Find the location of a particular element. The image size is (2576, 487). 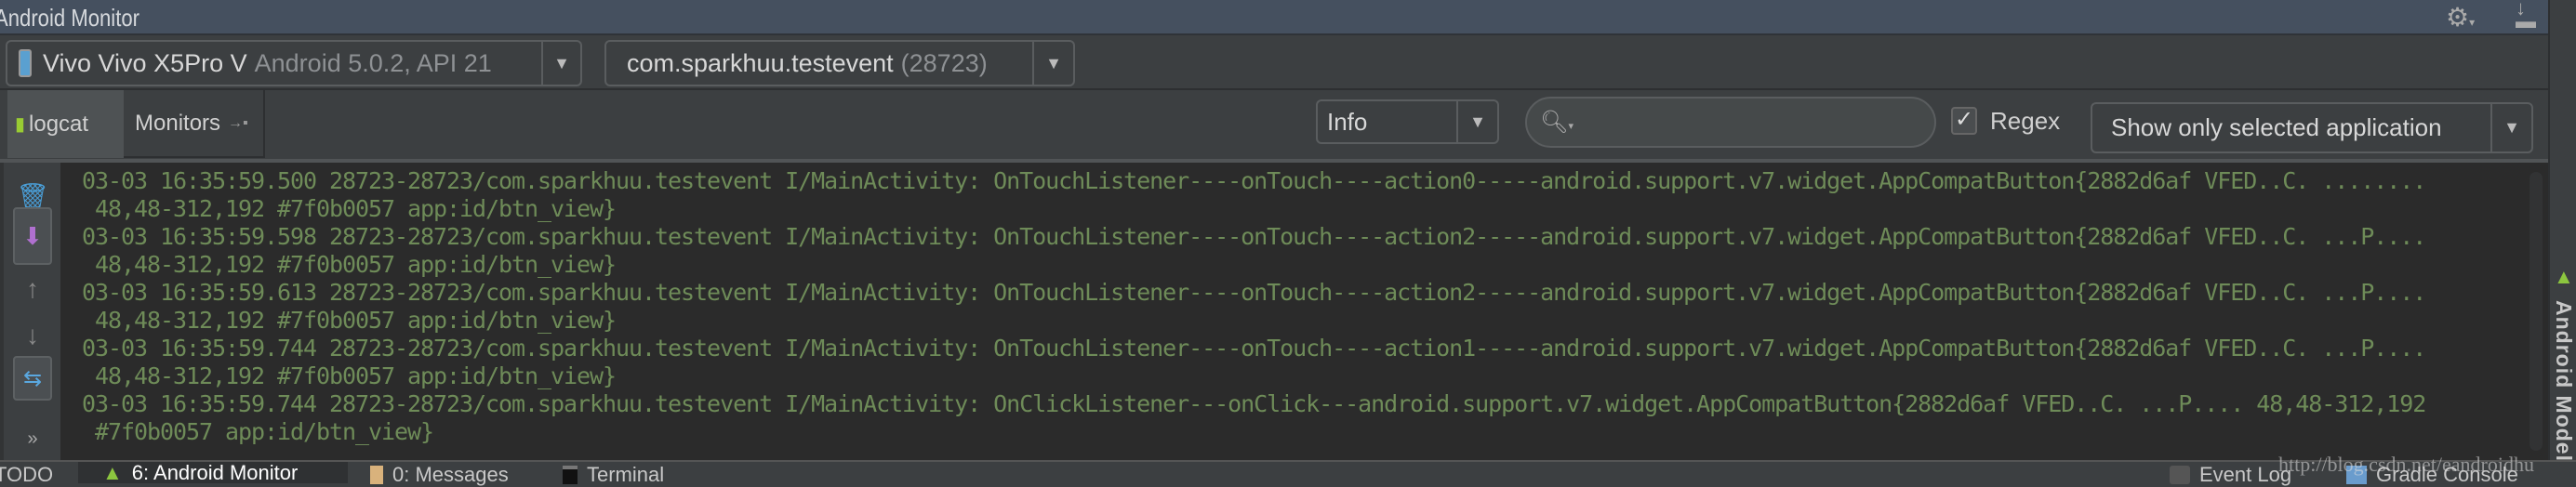

tool-window-title-bar: Android Monitor ⚙▾ ↓ ▬ is located at coordinates (1274, 17).